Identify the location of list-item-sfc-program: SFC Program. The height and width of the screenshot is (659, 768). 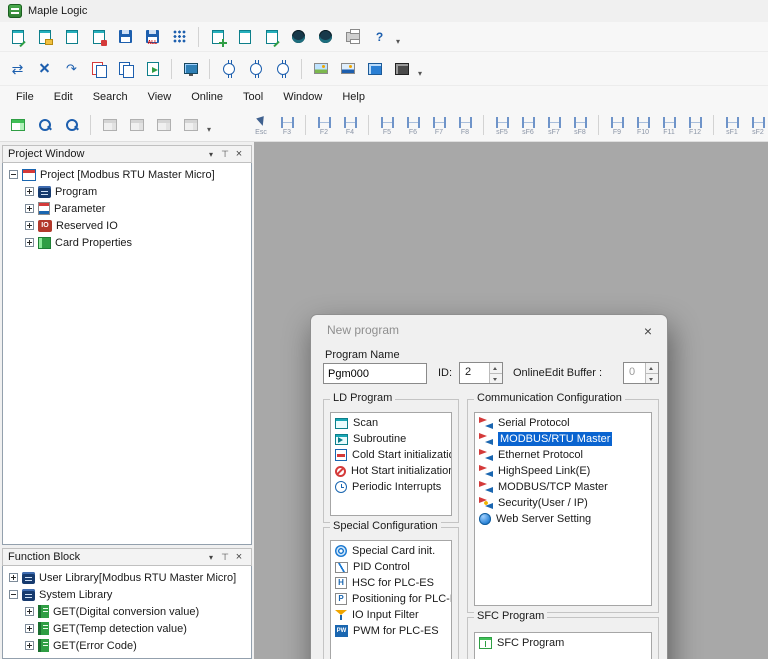
(563, 643).